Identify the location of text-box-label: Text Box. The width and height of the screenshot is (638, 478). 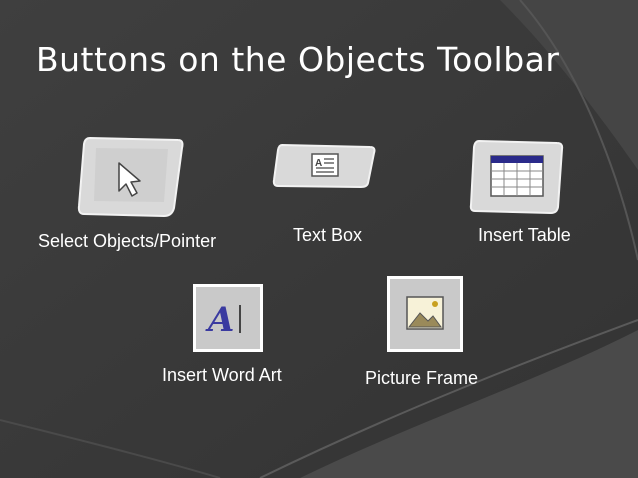
(328, 235).